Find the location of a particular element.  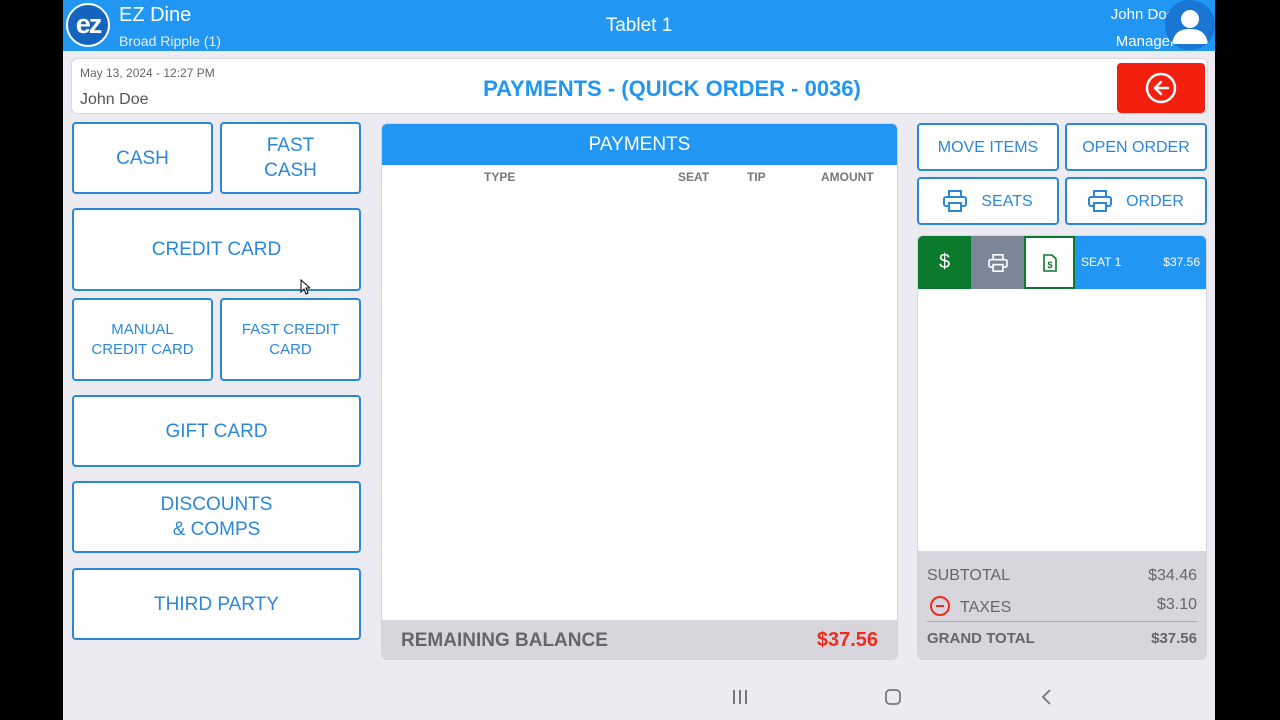

totals-divider is located at coordinates (1062, 621).